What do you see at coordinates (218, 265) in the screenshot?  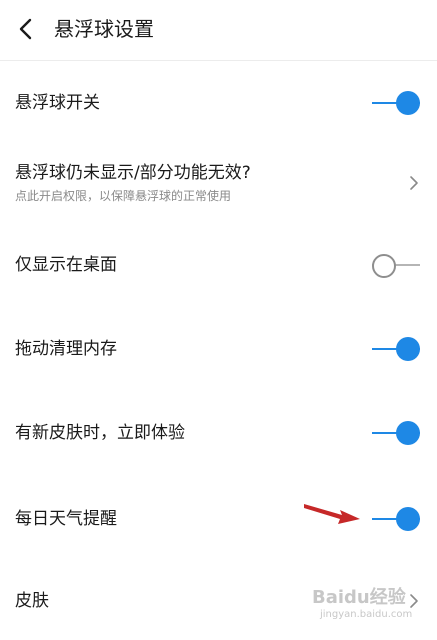 I see `setting-row-desktop-only: 仅显示在桌面` at bounding box center [218, 265].